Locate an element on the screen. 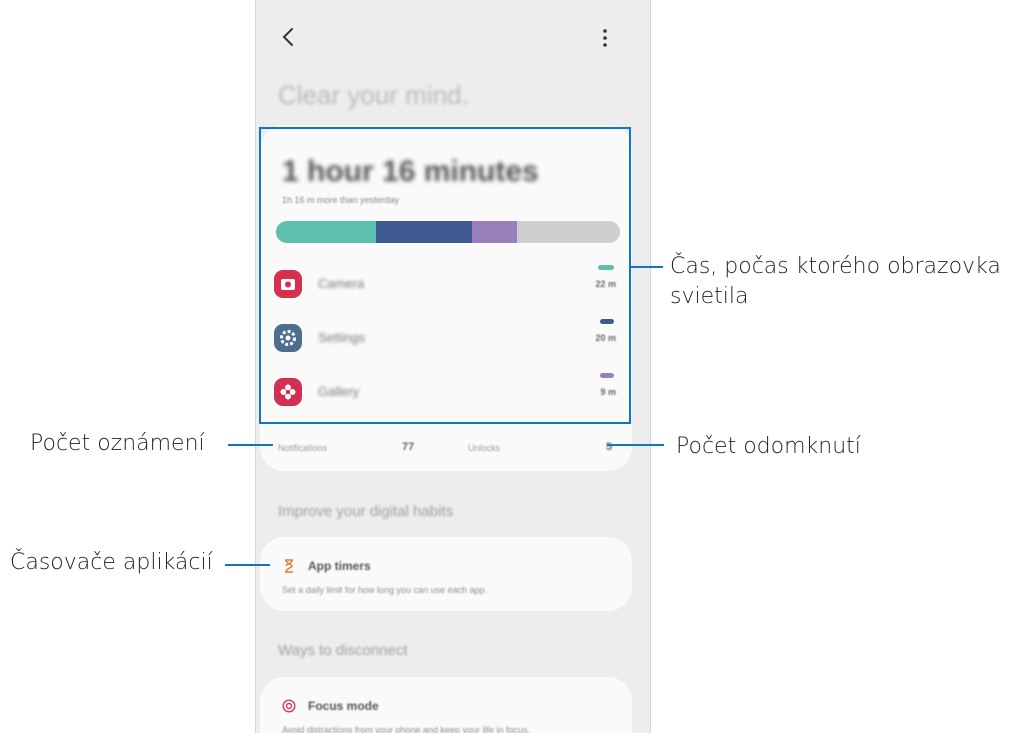 The image size is (1019, 733). ways-to-disconnect-title: Ways to disconnect is located at coordinates (343, 650).